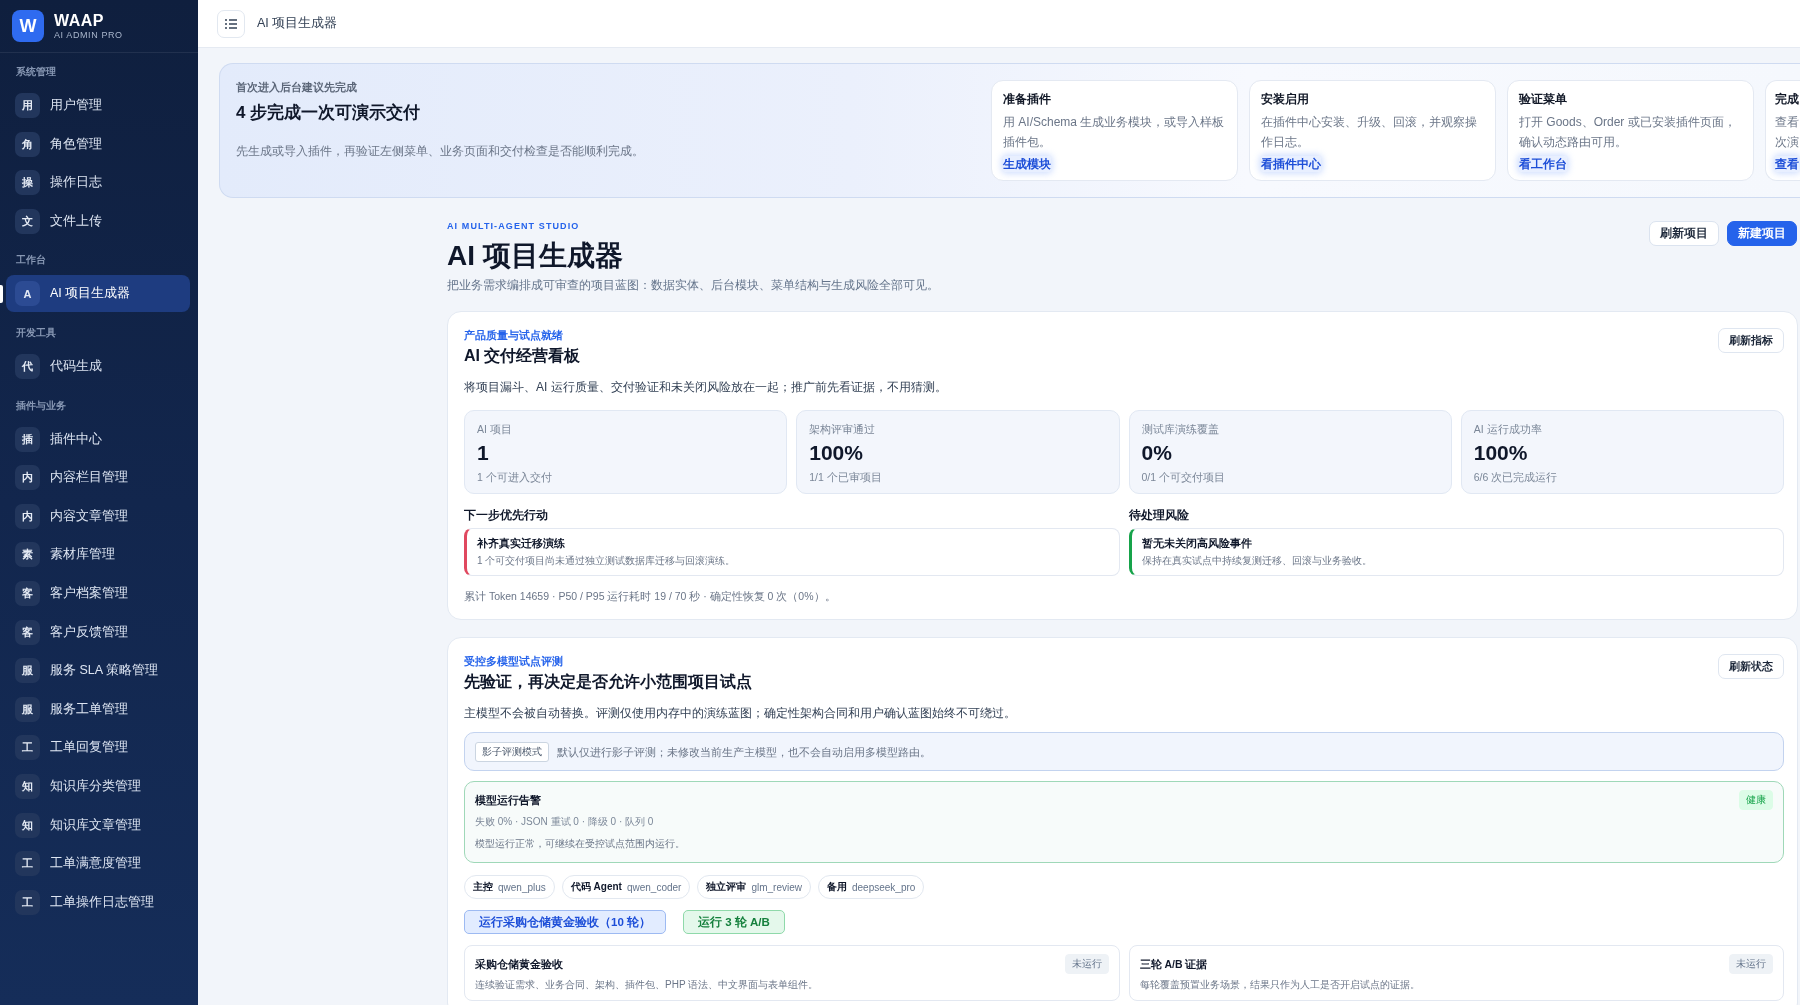 Image resolution: width=1800 pixels, height=1005 pixels. Describe the element at coordinates (36, 332) in the screenshot. I see `nav-group-label: 开发工具` at that location.